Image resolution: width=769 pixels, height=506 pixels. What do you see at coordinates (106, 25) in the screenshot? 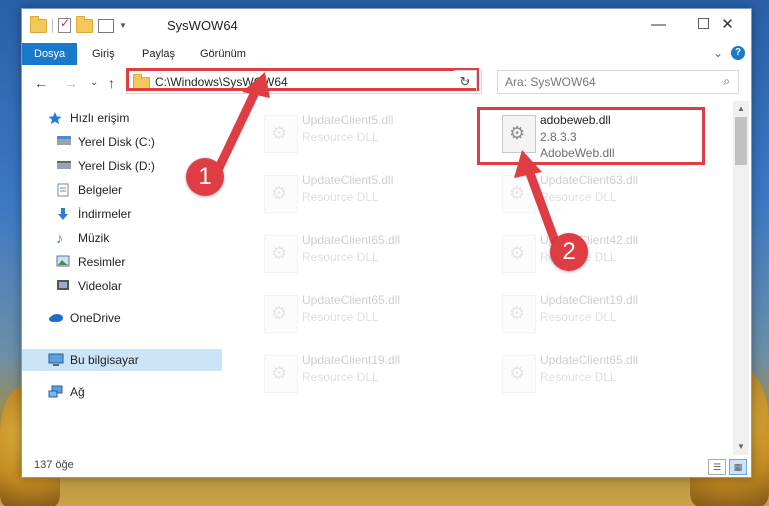
I see `properties-icon` at bounding box center [106, 25].